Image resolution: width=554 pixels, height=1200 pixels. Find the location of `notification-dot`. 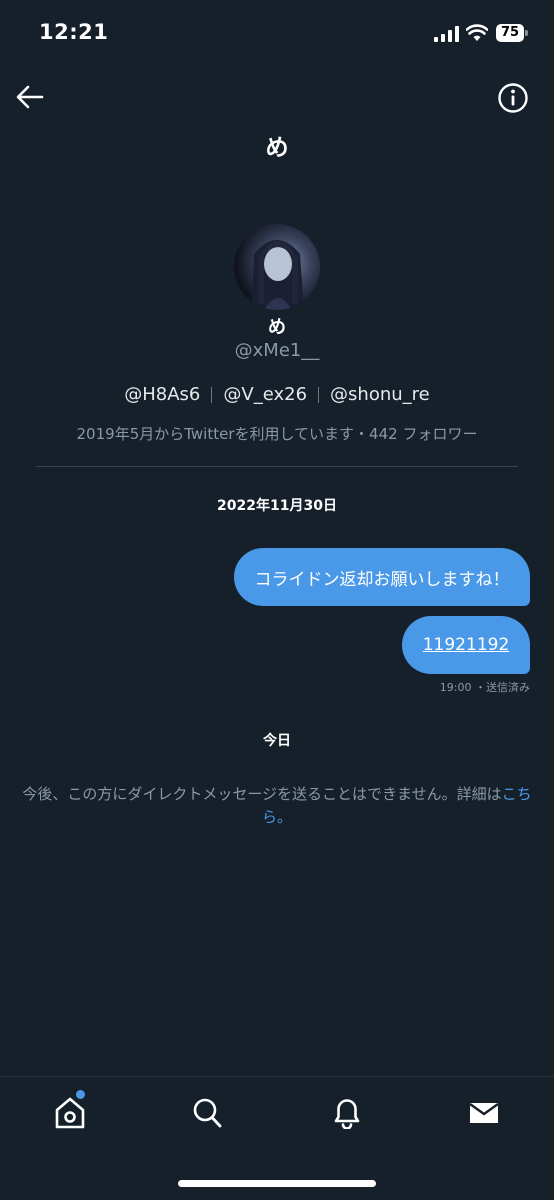

notification-dot is located at coordinates (80, 1094).